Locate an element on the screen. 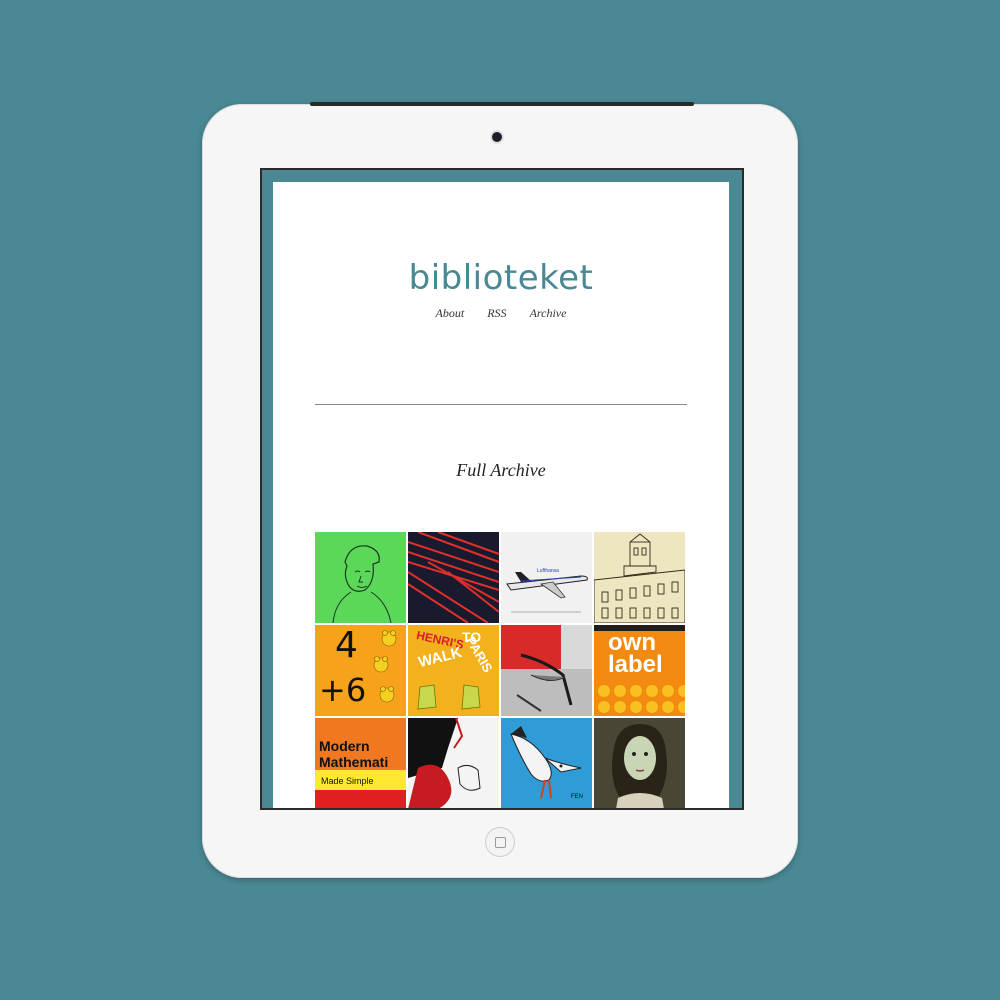 This screenshot has width=1000, height=1000. bird-illustration-cover: FEN is located at coordinates (546, 763).